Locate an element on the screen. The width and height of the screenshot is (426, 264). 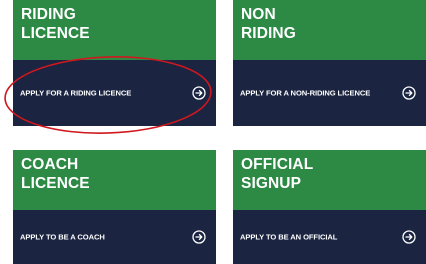
card-title: NON RIDING is located at coordinates (331, 24).